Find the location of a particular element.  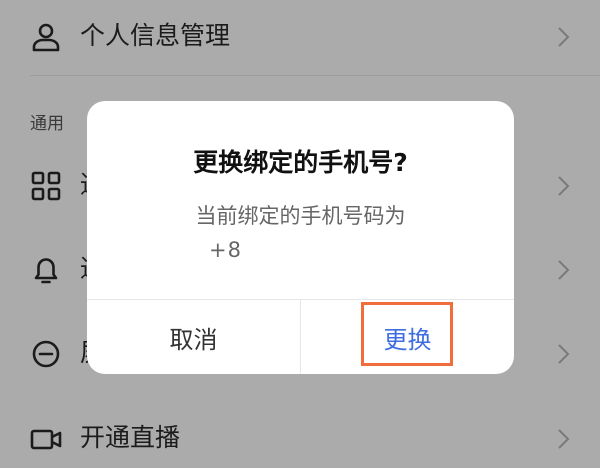

grid-icon is located at coordinates (46, 186).